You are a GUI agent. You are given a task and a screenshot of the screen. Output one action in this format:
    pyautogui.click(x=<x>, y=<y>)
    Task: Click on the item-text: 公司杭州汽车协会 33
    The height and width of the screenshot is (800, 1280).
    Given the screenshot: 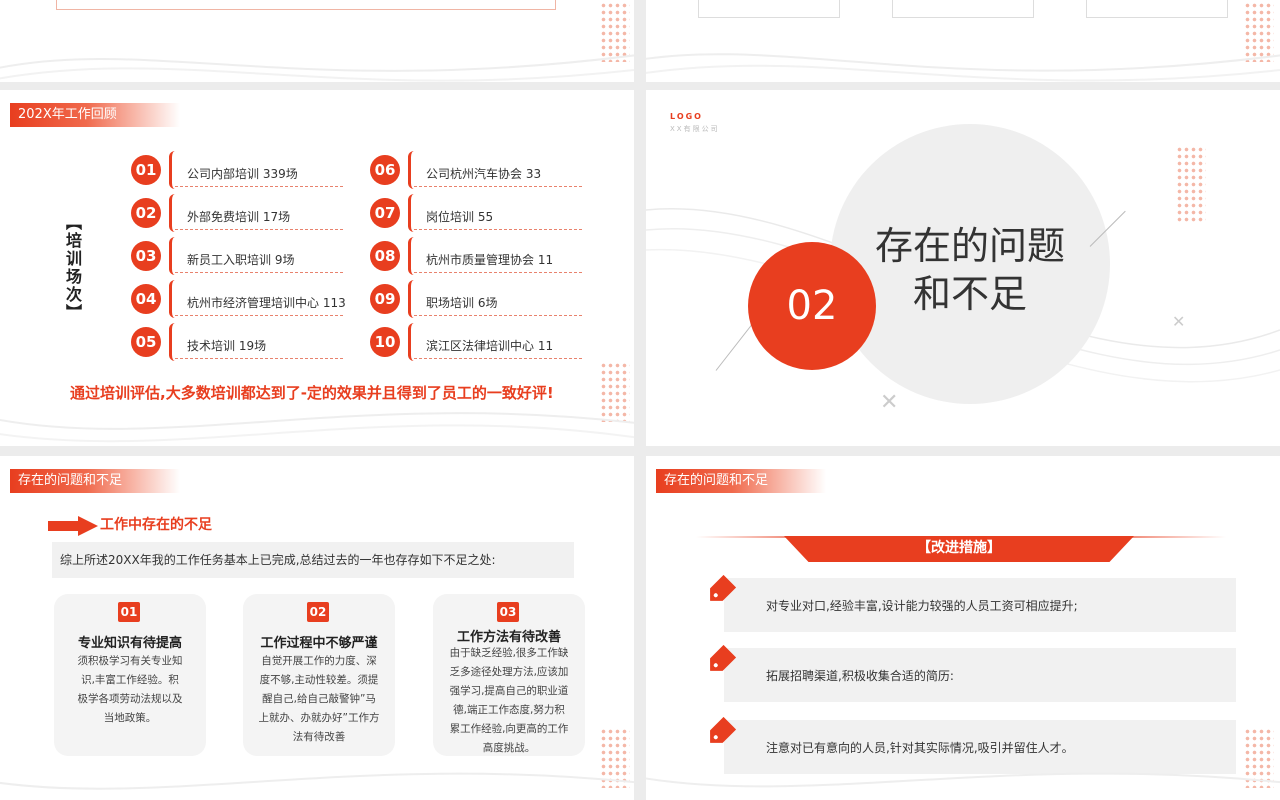 What is the action you would take?
    pyautogui.click(x=484, y=174)
    